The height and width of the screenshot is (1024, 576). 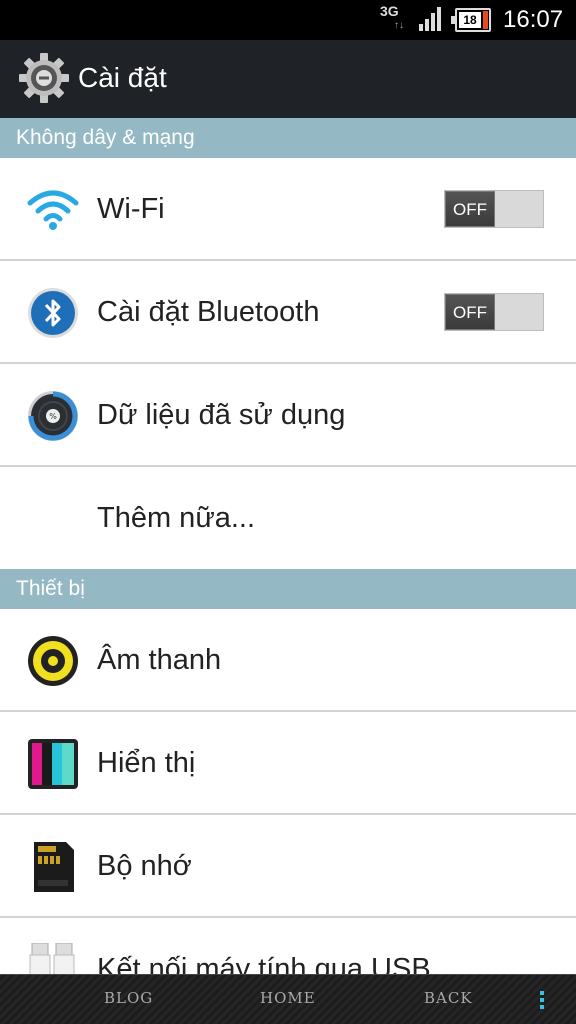 I want to click on settings-item-label: Dữ liệu đã sử dụng, so click(x=221, y=415).